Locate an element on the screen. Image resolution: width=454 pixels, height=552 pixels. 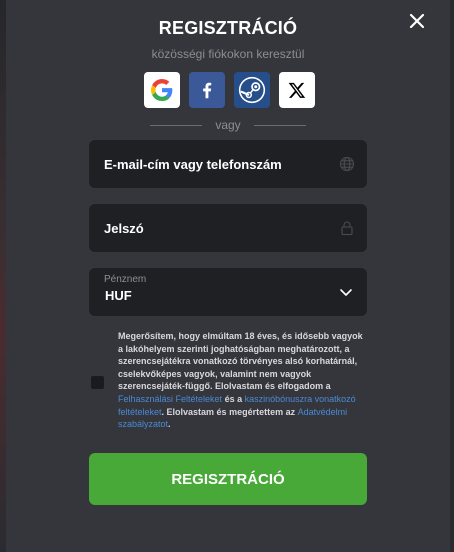
currency-select: Pénznem HUF is located at coordinates (228, 292).